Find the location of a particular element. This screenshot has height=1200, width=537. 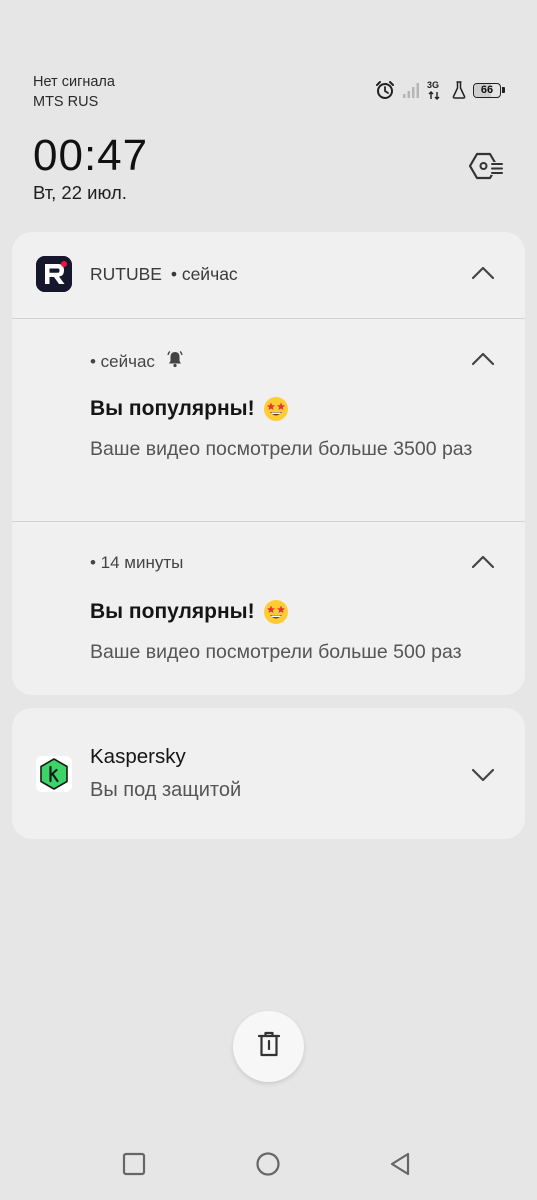

chevron-down-icon is located at coordinates (483, 775).